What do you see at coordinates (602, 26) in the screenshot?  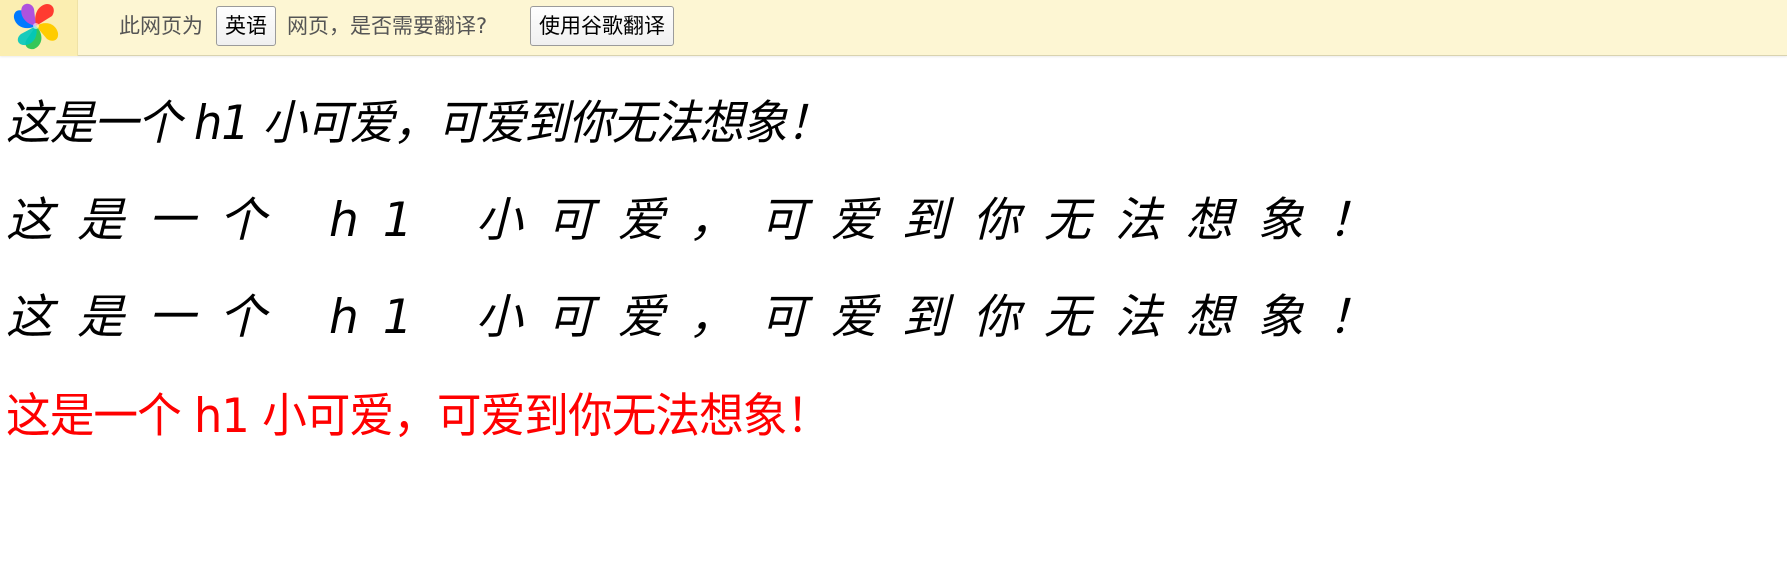 I see `google-translate-button: 使用谷歌翻译` at bounding box center [602, 26].